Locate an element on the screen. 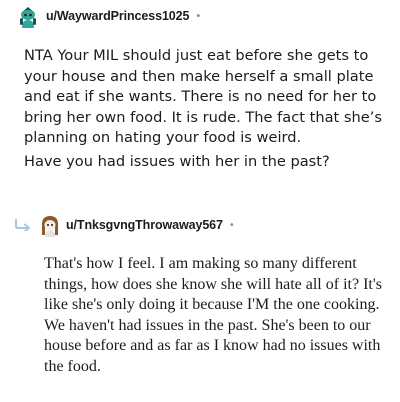 The image size is (400, 402). comment-2-header: u/TnksgvngThrowaway567 • is located at coordinates (136, 225).